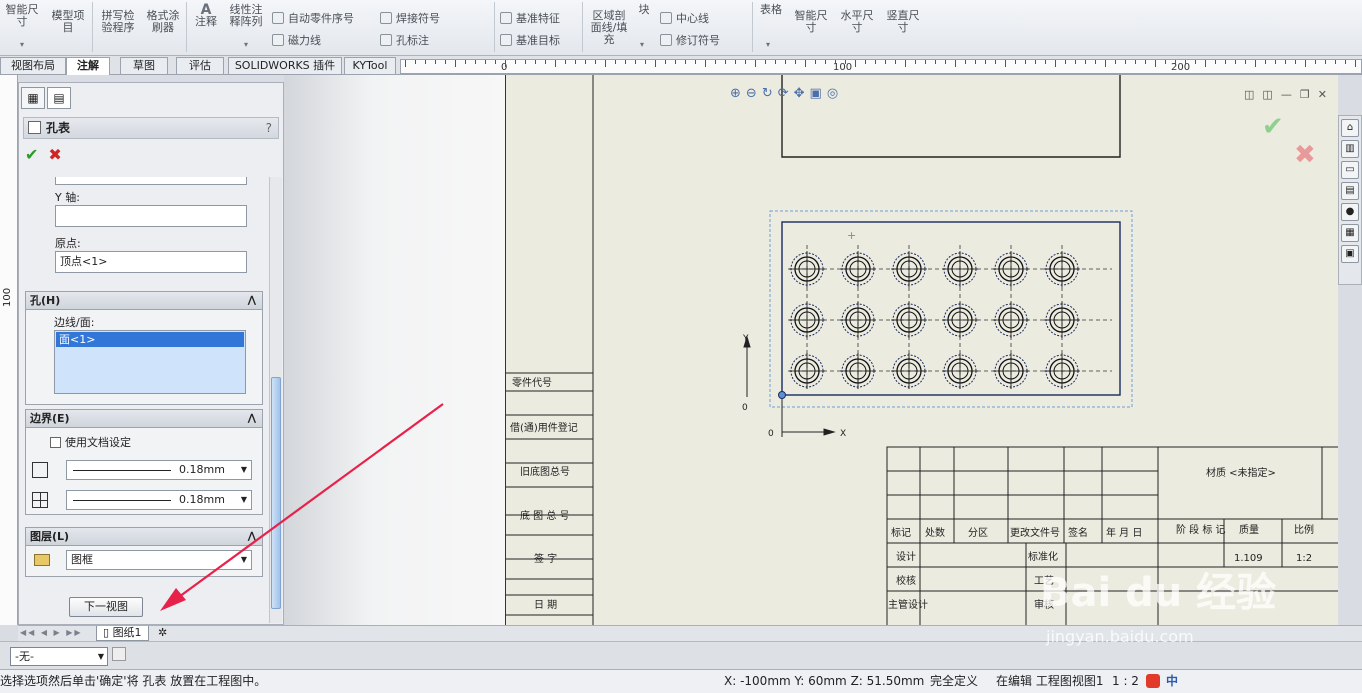 The image size is (1362, 693). What do you see at coordinates (370, 65) in the screenshot?
I see `tab-kytool: KYTool` at bounding box center [370, 65].